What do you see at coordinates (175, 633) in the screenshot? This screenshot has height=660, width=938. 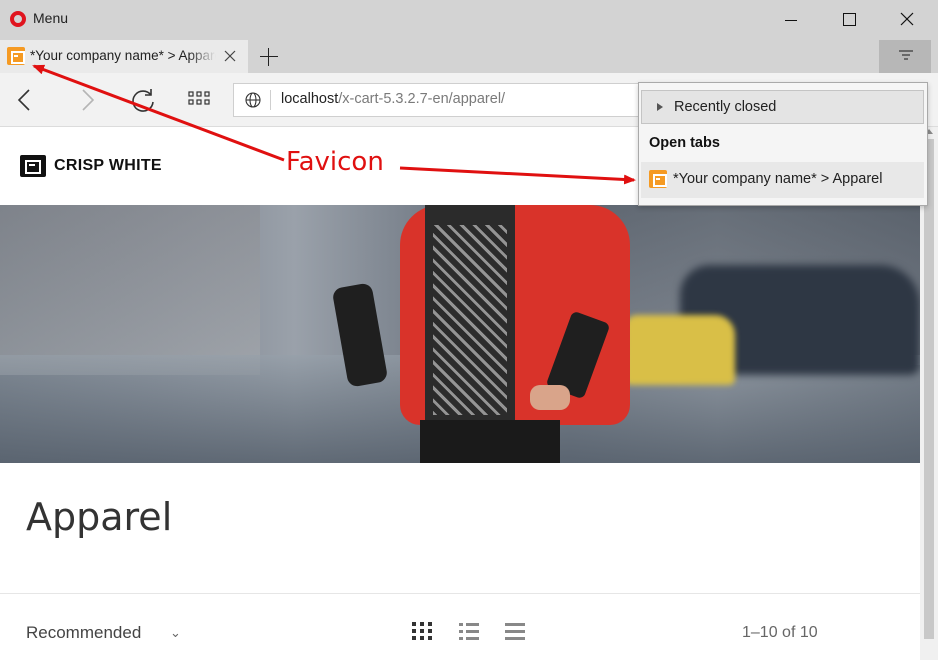 I see `chevron-down-icon: ⌄` at bounding box center [175, 633].